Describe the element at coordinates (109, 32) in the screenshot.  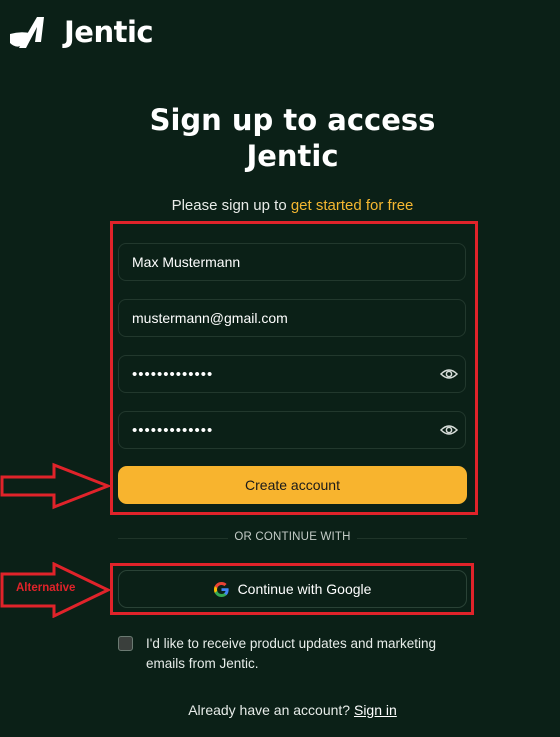
I see `brand-name: Jentic` at that location.